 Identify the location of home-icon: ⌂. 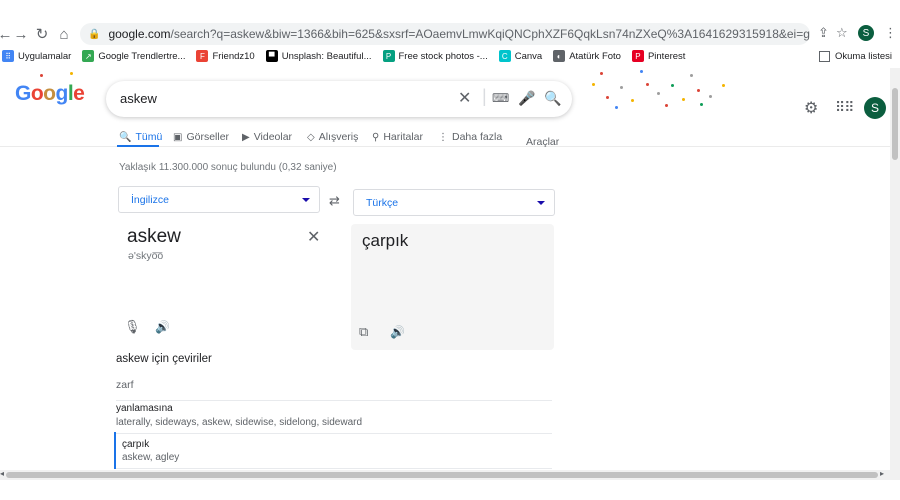
(64, 34).